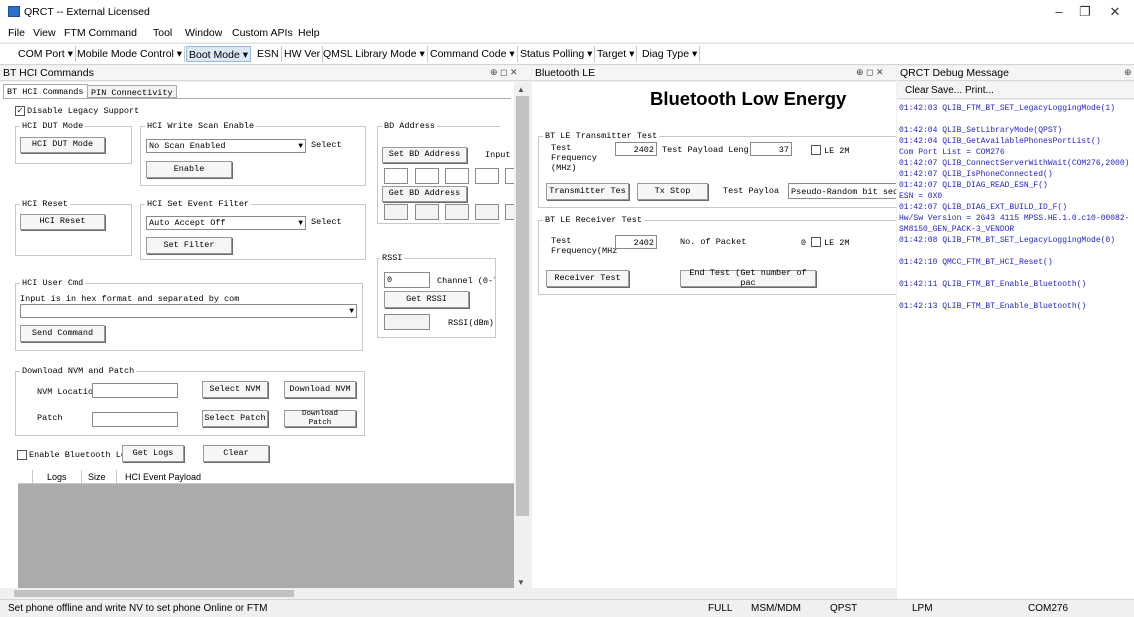  Describe the element at coordinates (407, 280) in the screenshot. I see `rssi-channel-input: 0` at that location.